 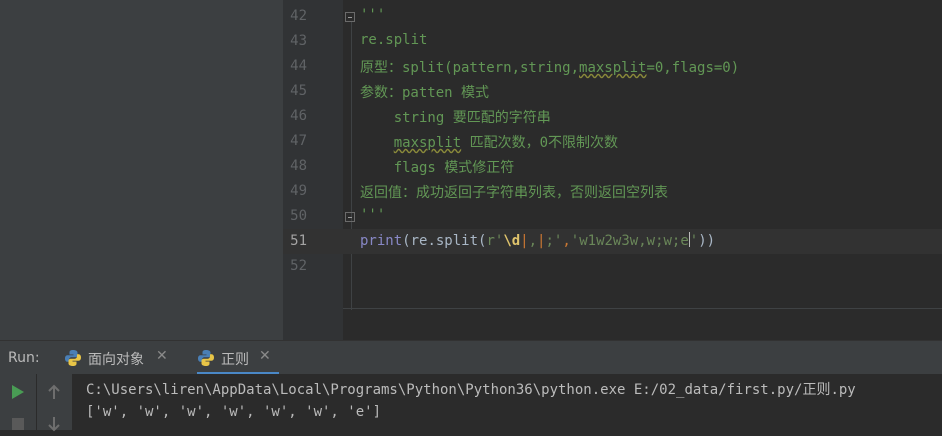 I want to click on line-number: 48, so click(x=298, y=166).